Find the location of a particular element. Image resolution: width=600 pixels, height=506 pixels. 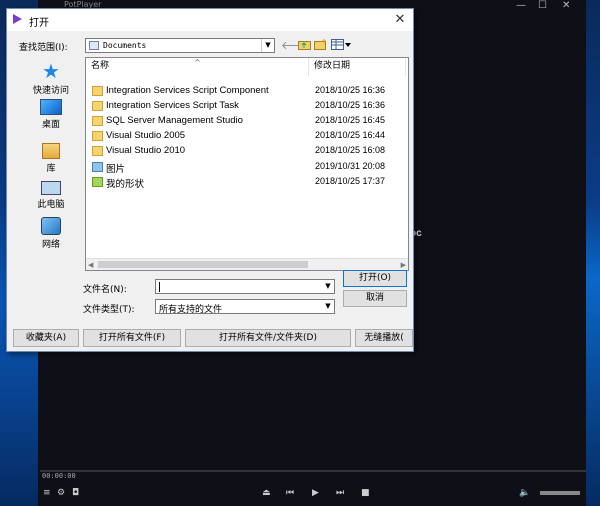

new-folder-icon is located at coordinates (320, 46).